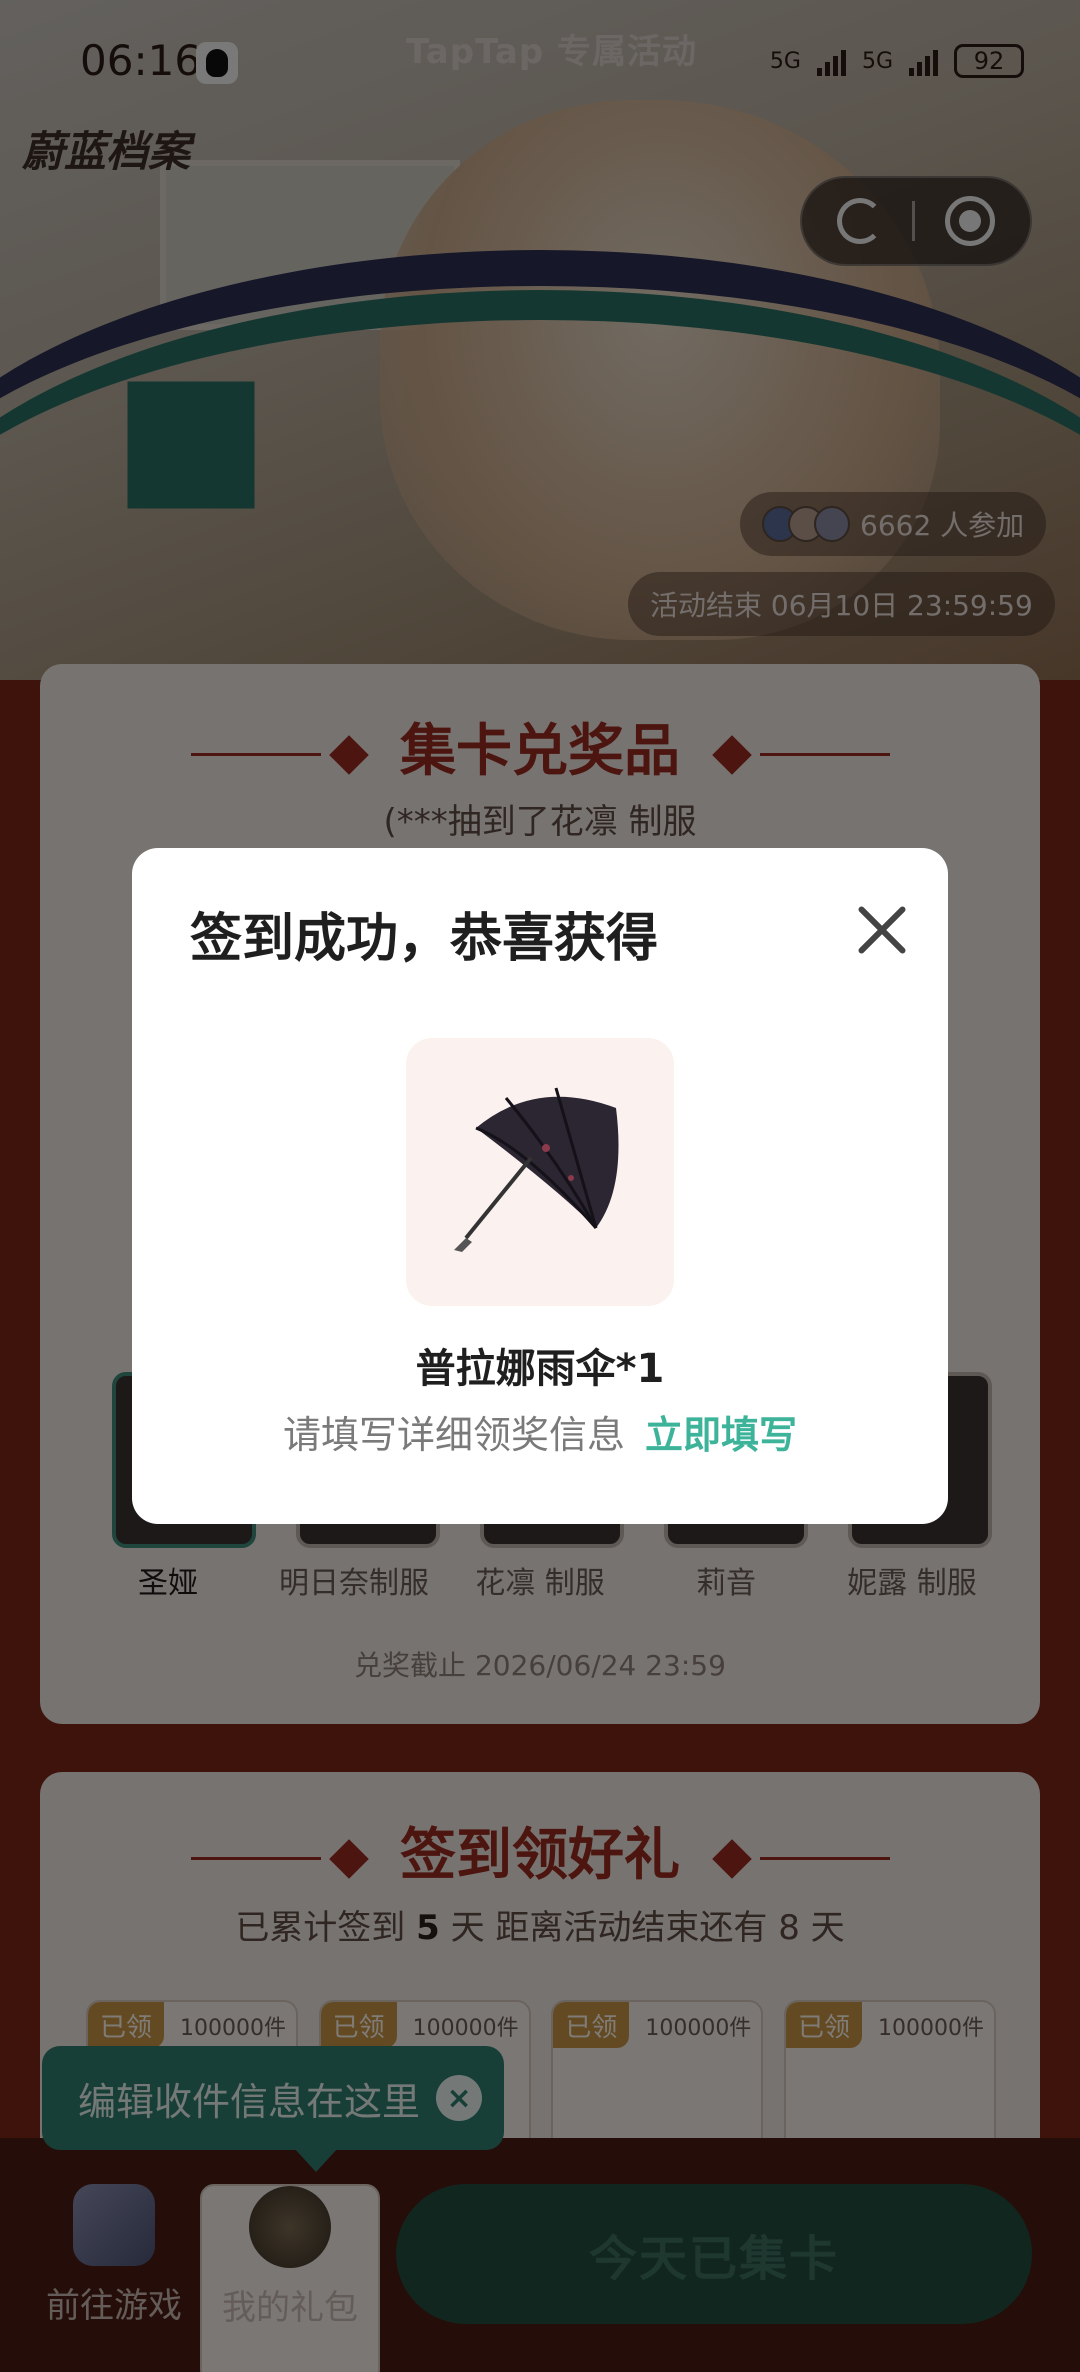 The image size is (1080, 2372). What do you see at coordinates (721, 1435) in the screenshot?
I see `fill-info-link: 立即填写` at bounding box center [721, 1435].